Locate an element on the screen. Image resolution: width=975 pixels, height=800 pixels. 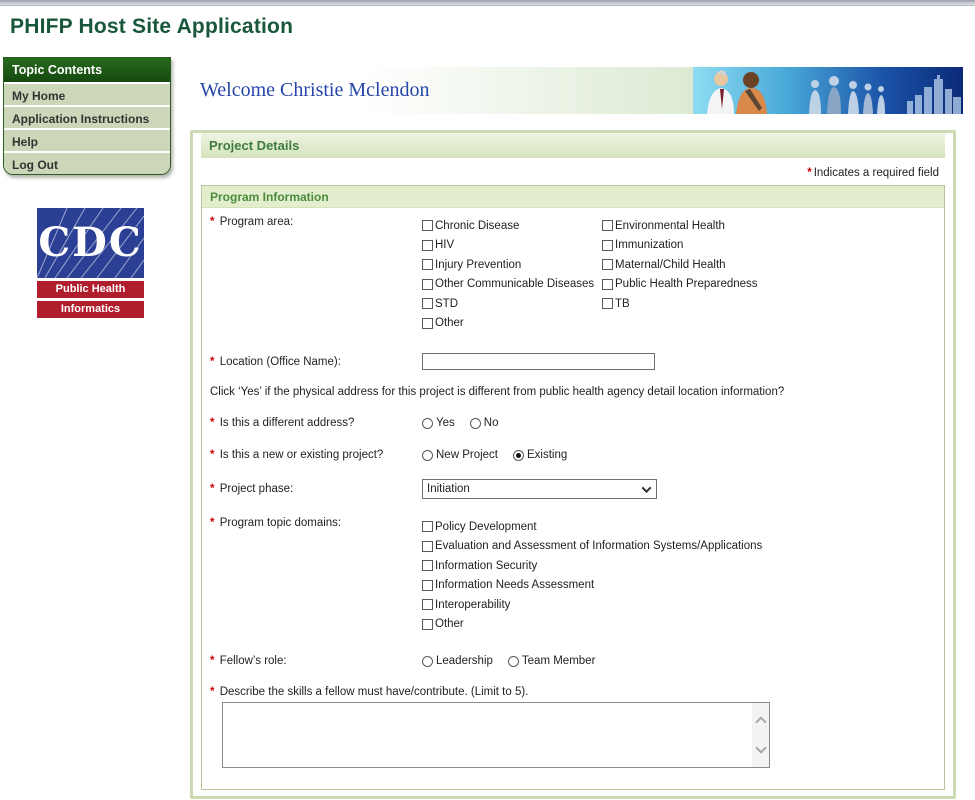
checkbox-environmental-health: Environmental Health is located at coordinates (680, 226).